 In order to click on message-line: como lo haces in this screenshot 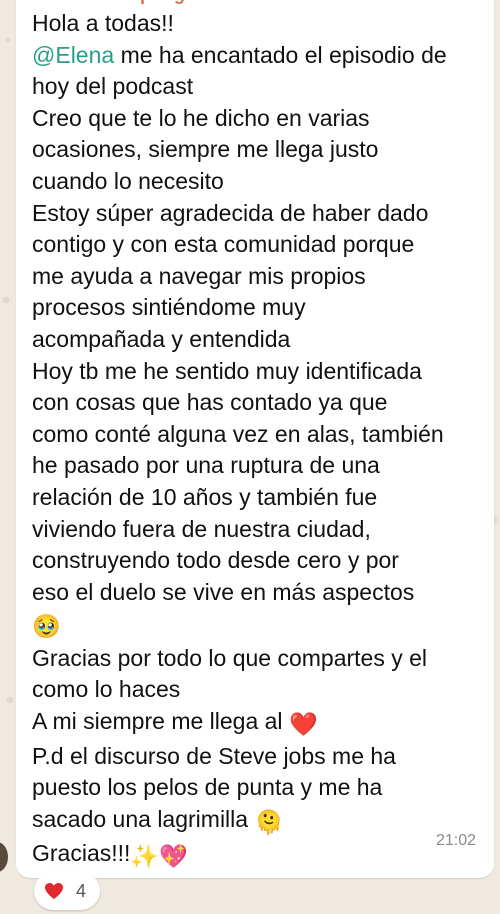, I will do `click(106, 689)`.